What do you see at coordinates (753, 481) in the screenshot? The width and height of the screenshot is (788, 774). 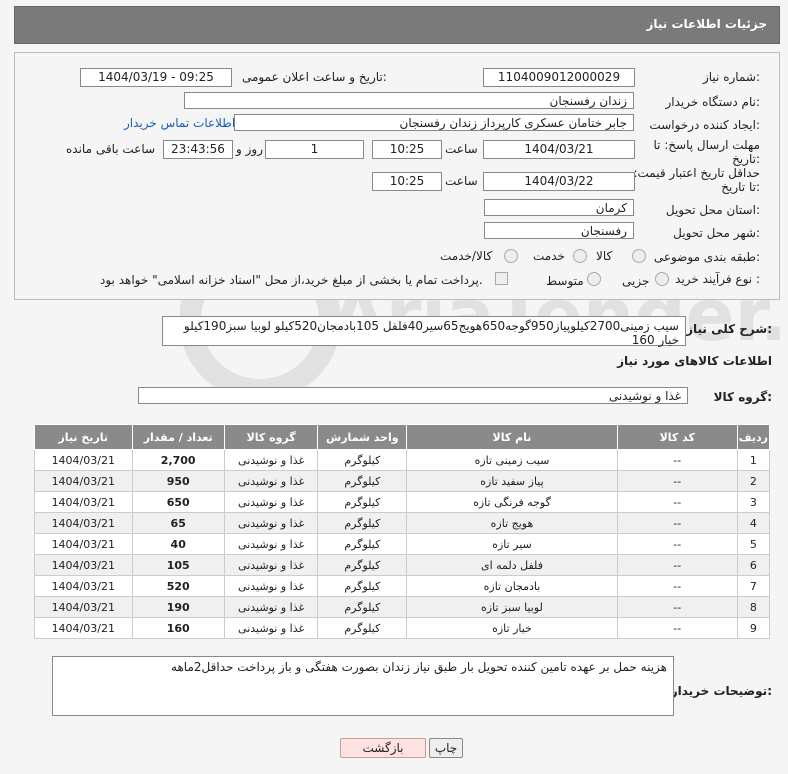 I see `cell-row: 2` at bounding box center [753, 481].